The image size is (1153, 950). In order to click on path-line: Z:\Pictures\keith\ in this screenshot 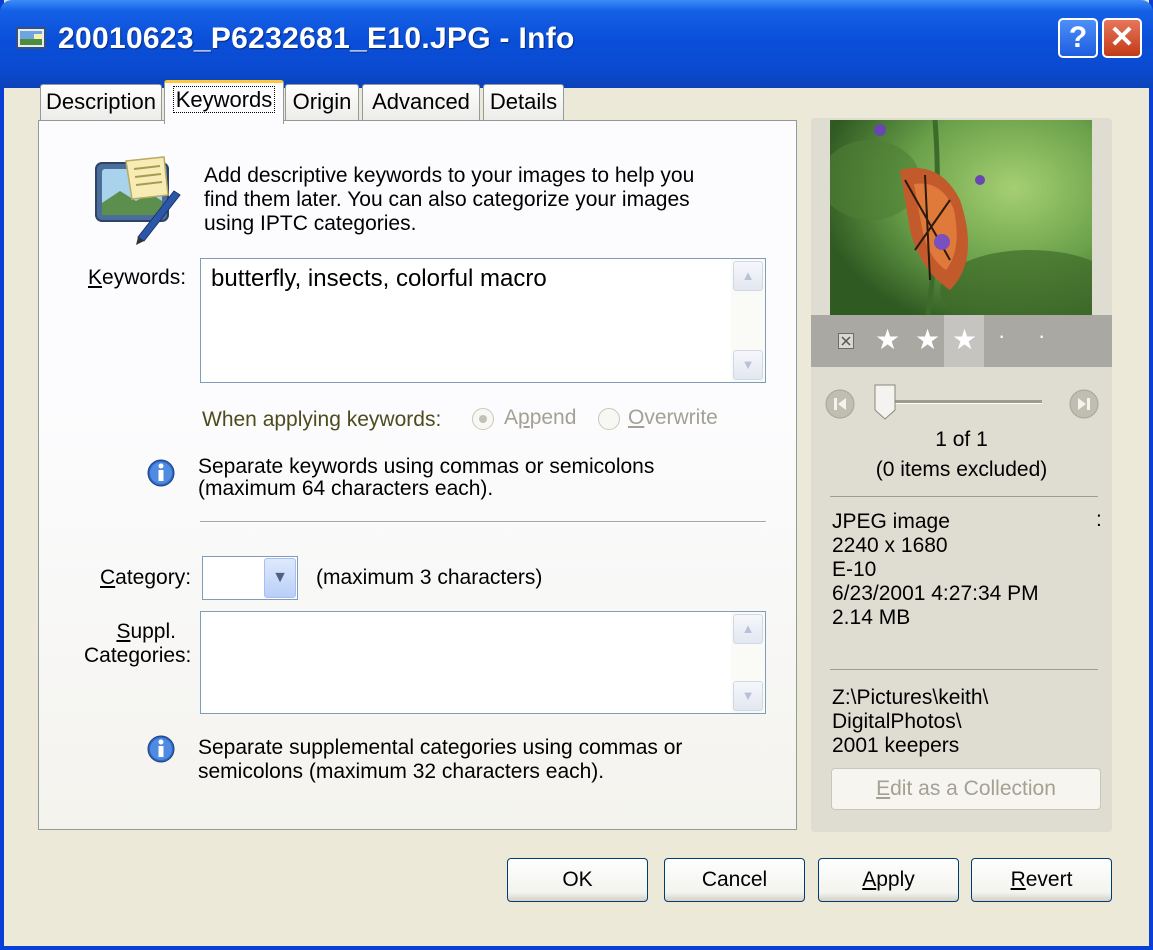, I will do `click(910, 697)`.